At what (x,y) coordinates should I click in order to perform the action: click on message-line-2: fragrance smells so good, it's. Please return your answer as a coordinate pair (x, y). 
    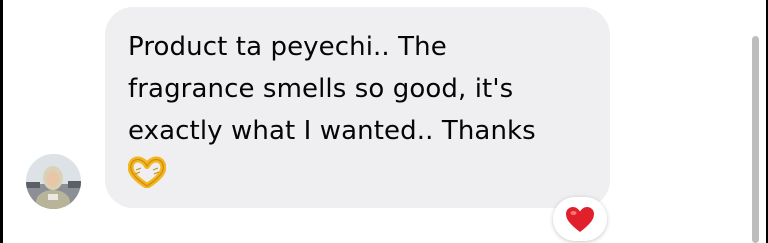
    Looking at the image, I should click on (321, 89).